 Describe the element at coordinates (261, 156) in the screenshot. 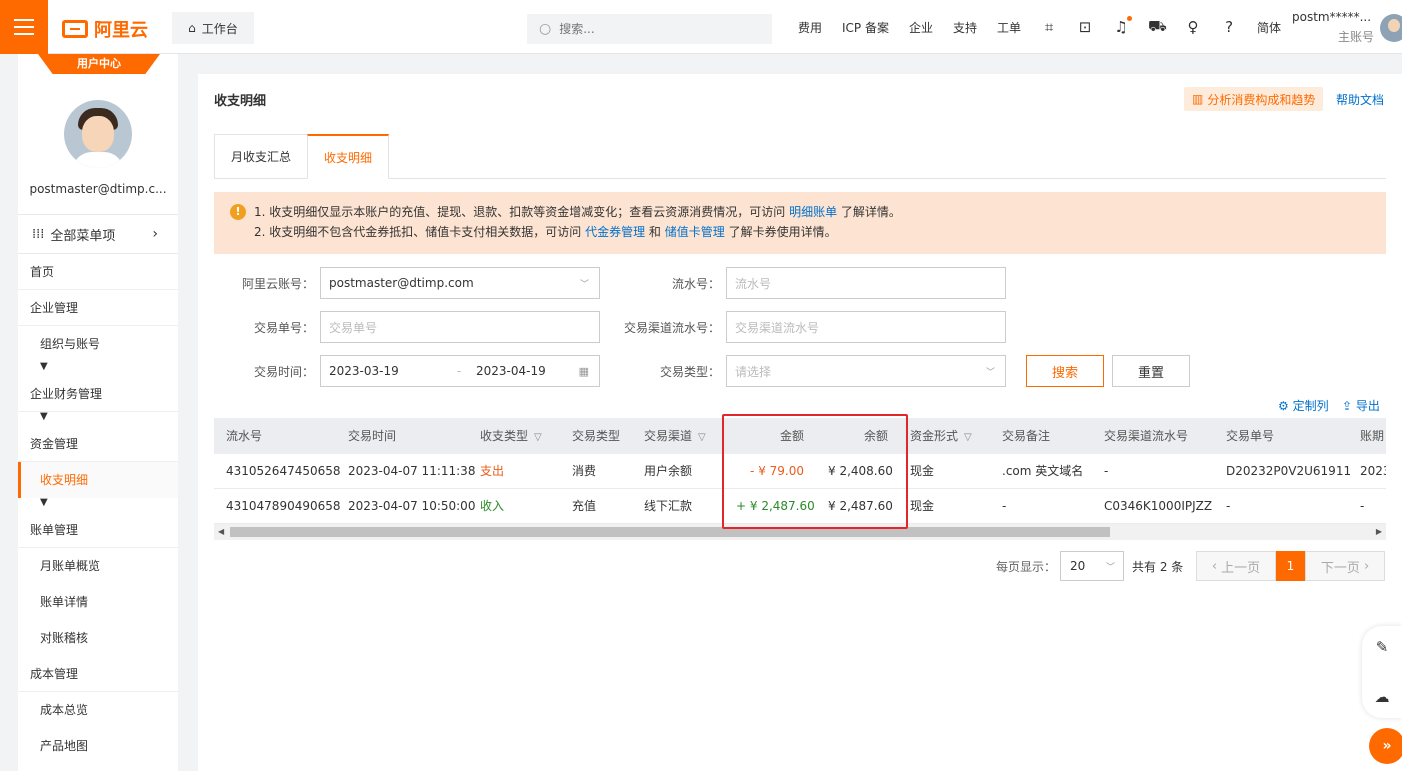

I see `tab-monthly-summary: 月收支汇总` at that location.